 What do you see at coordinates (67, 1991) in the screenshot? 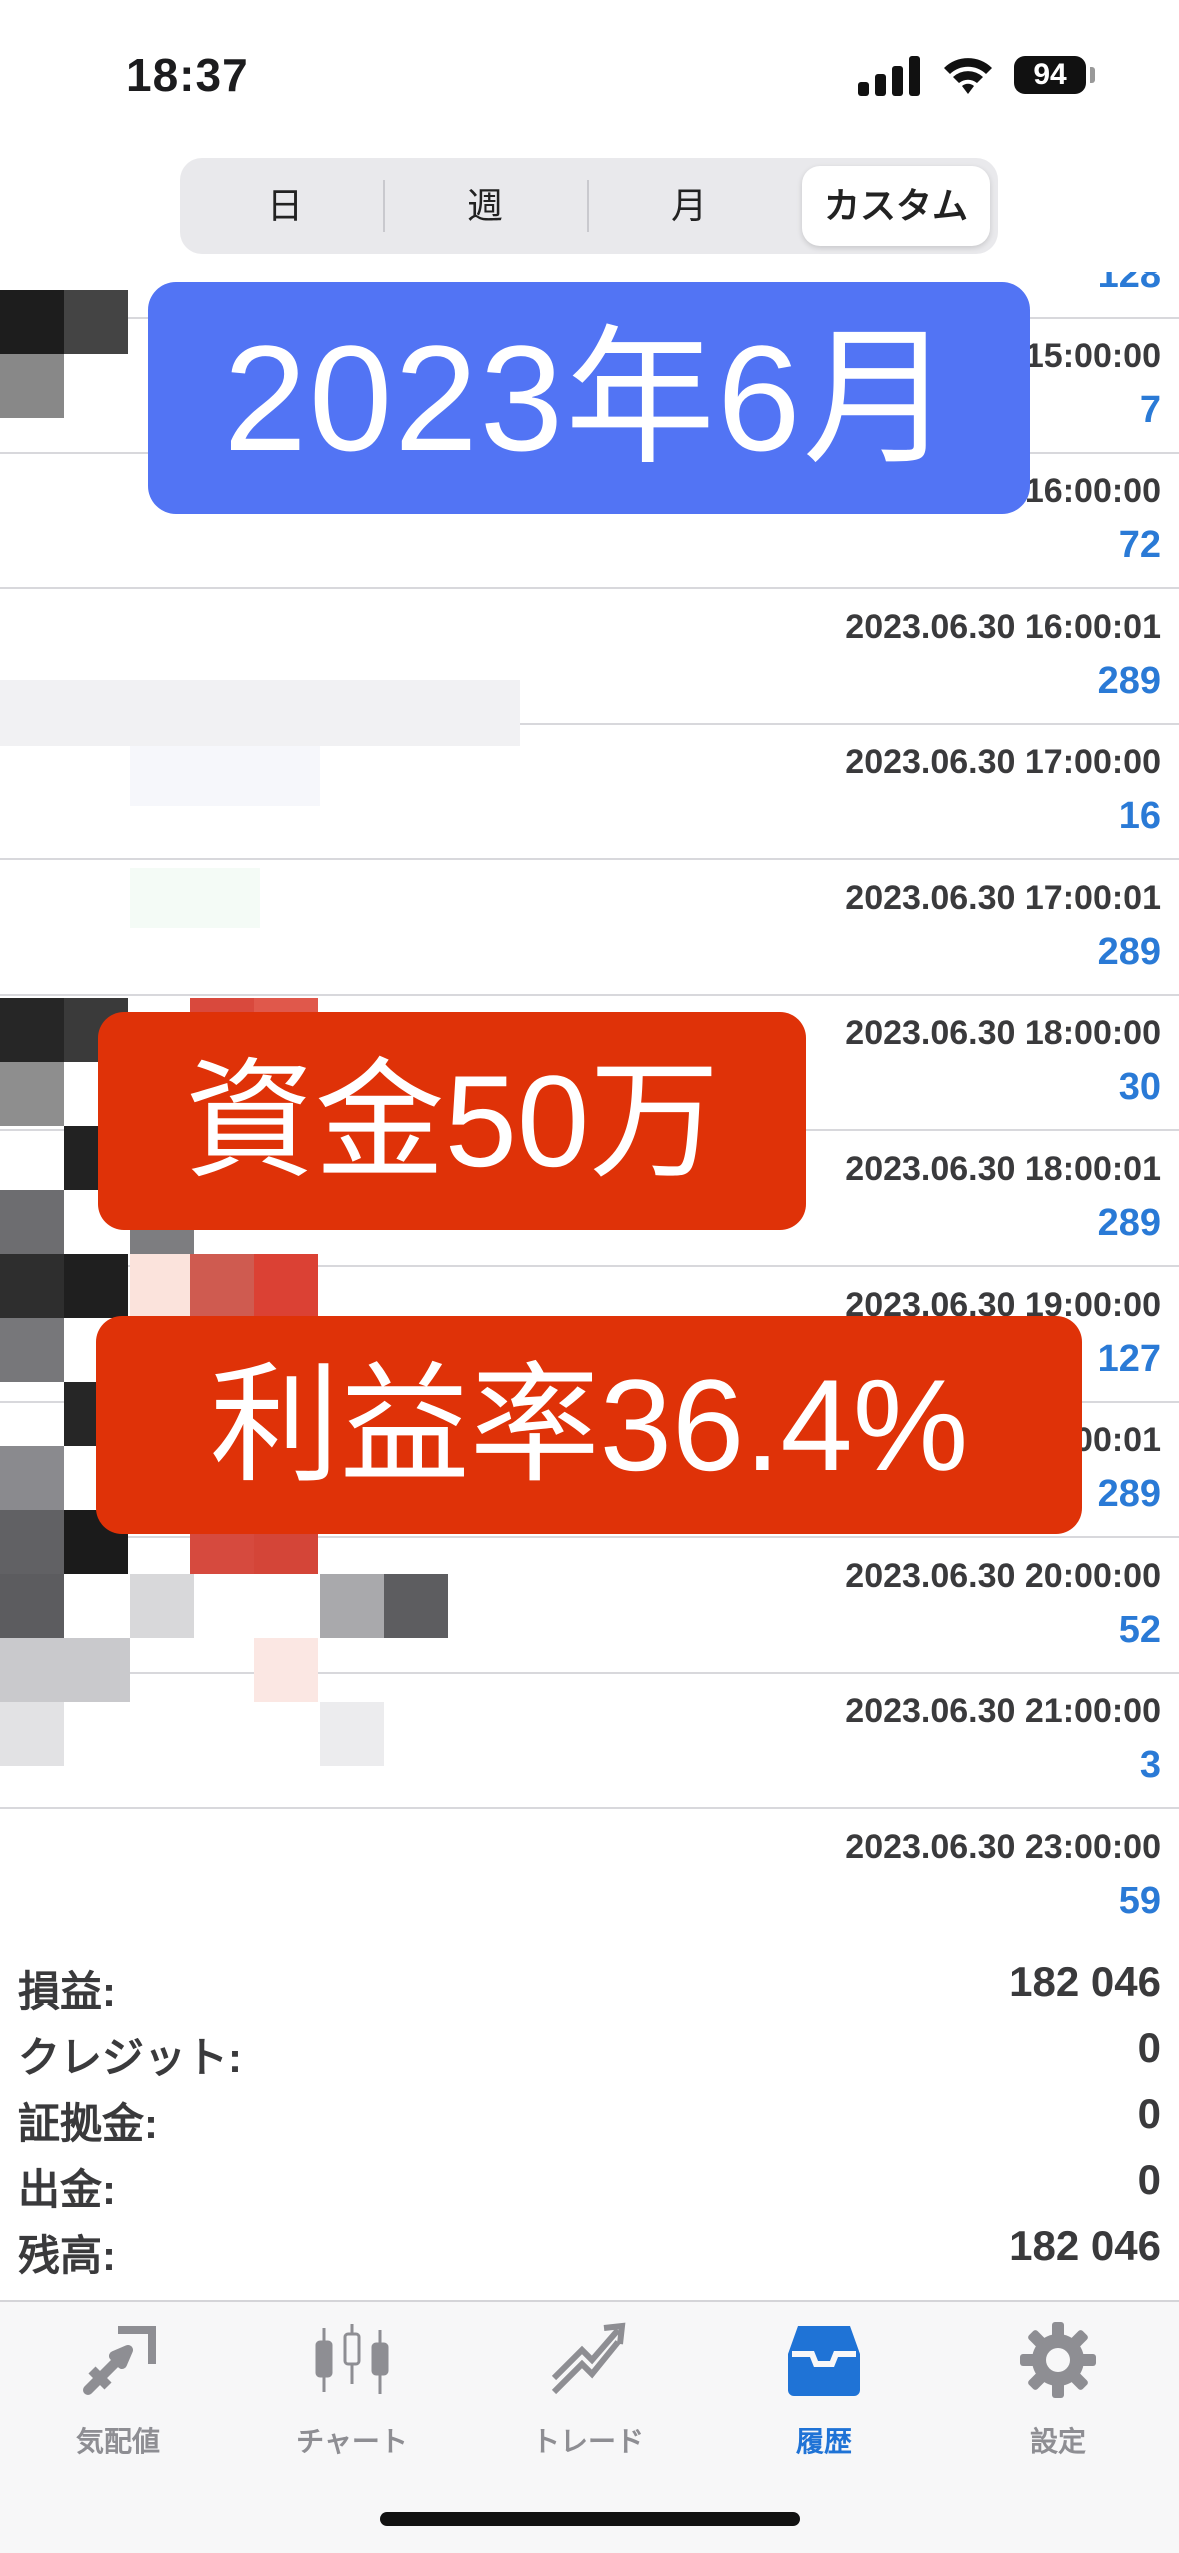
I see `summary-label: 損益:` at bounding box center [67, 1991].